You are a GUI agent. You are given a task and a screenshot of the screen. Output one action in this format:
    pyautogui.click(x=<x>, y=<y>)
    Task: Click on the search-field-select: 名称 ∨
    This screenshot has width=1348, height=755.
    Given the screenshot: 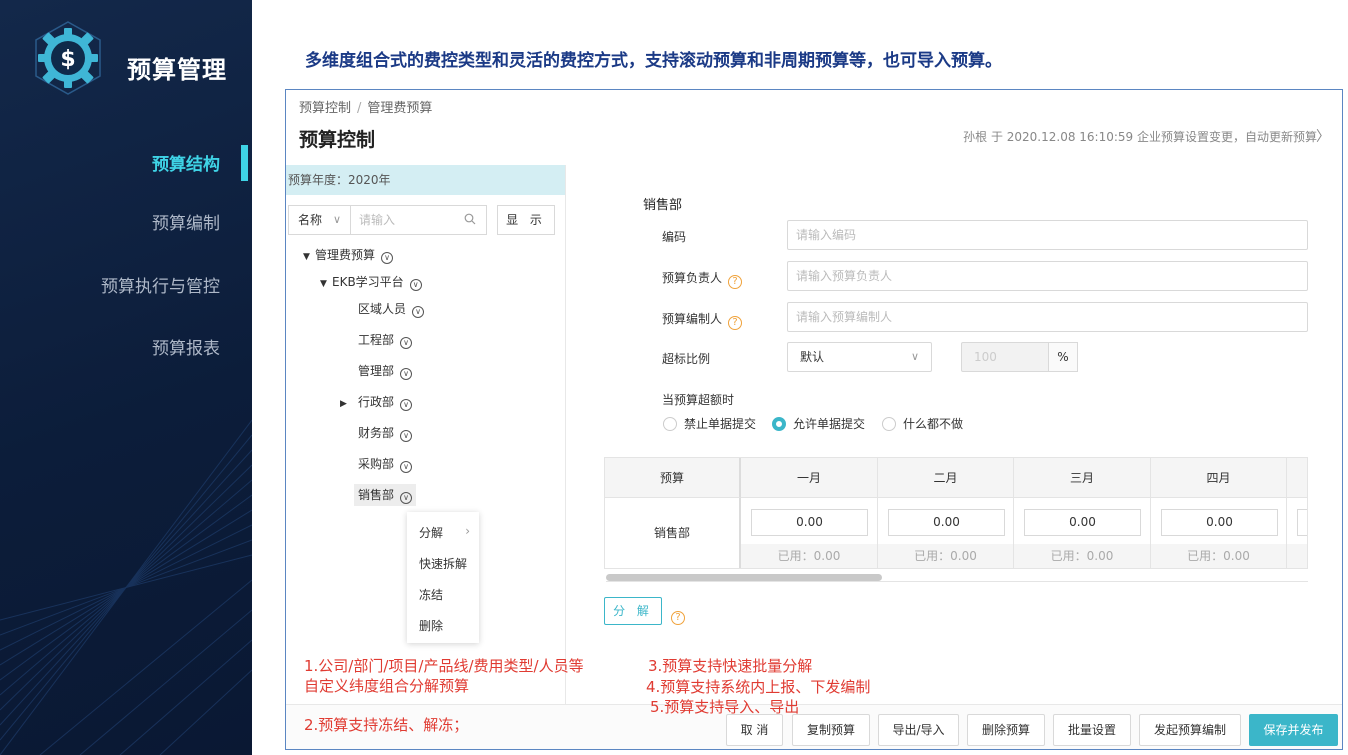 What is the action you would take?
    pyautogui.click(x=319, y=220)
    